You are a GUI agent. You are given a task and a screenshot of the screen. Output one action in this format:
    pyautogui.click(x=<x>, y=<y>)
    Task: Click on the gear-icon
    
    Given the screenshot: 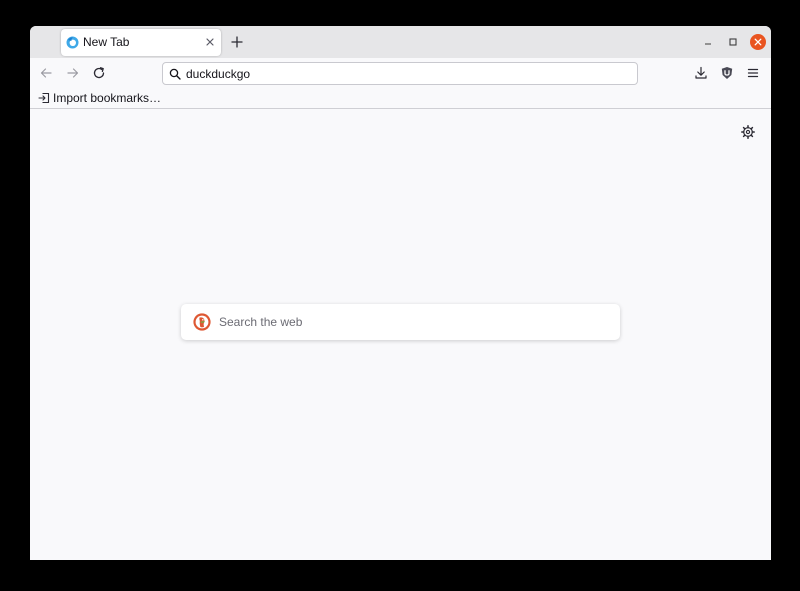 What is the action you would take?
    pyautogui.click(x=748, y=132)
    